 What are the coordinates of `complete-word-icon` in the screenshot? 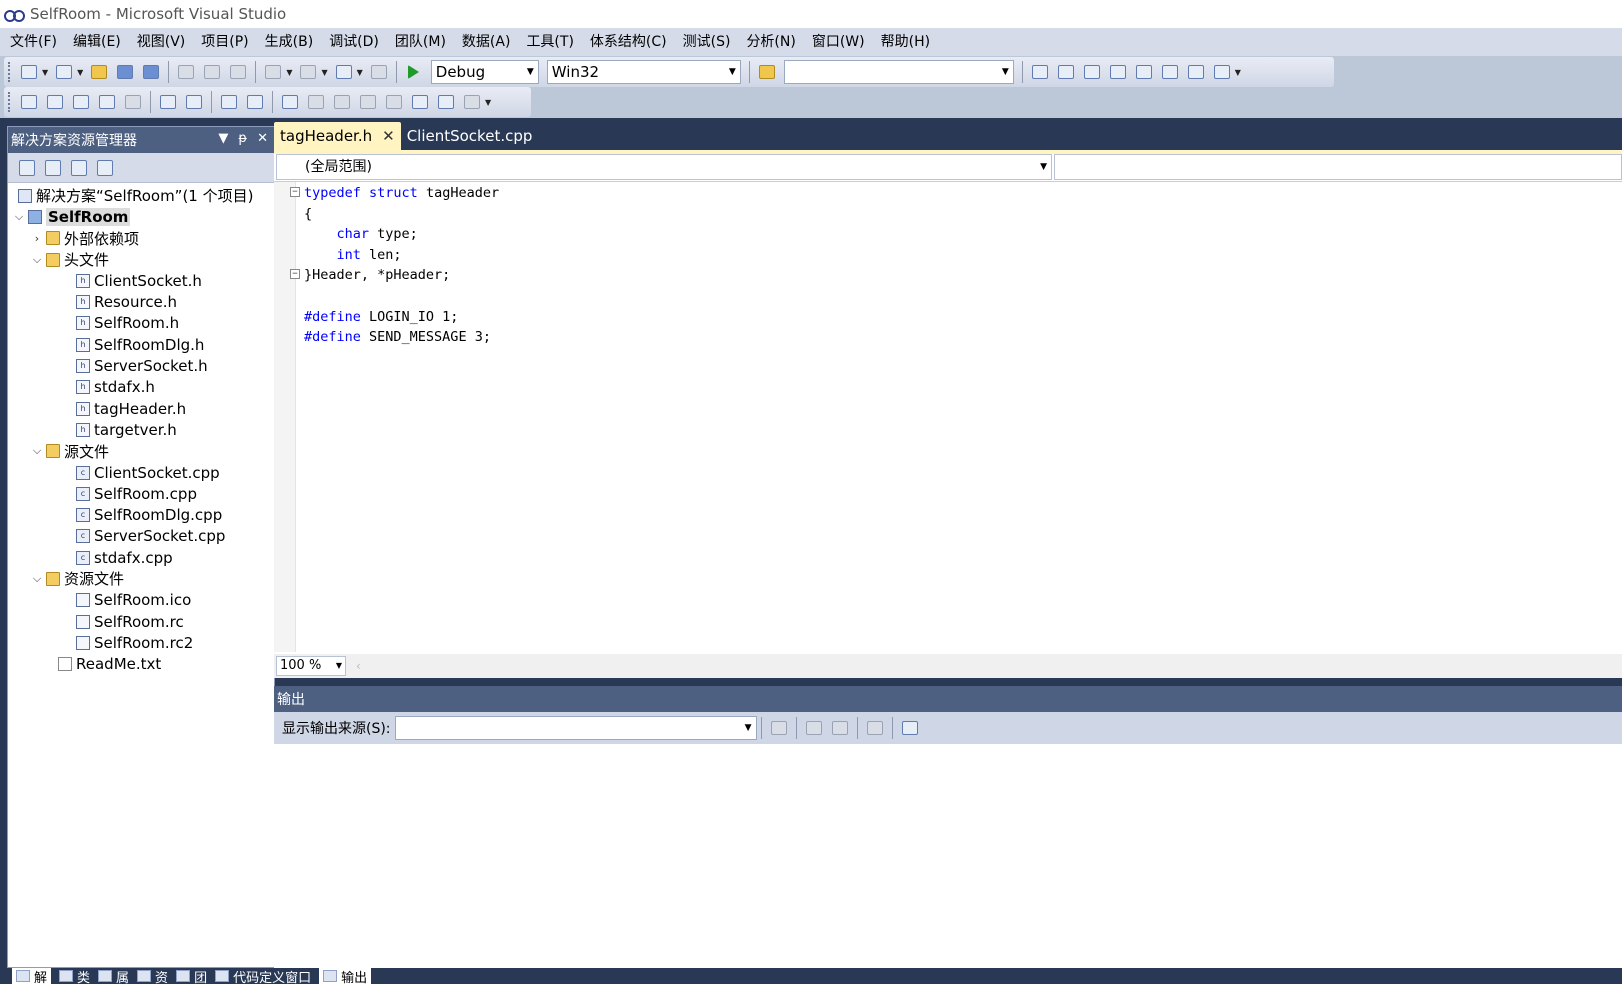 It's located at (107, 102).